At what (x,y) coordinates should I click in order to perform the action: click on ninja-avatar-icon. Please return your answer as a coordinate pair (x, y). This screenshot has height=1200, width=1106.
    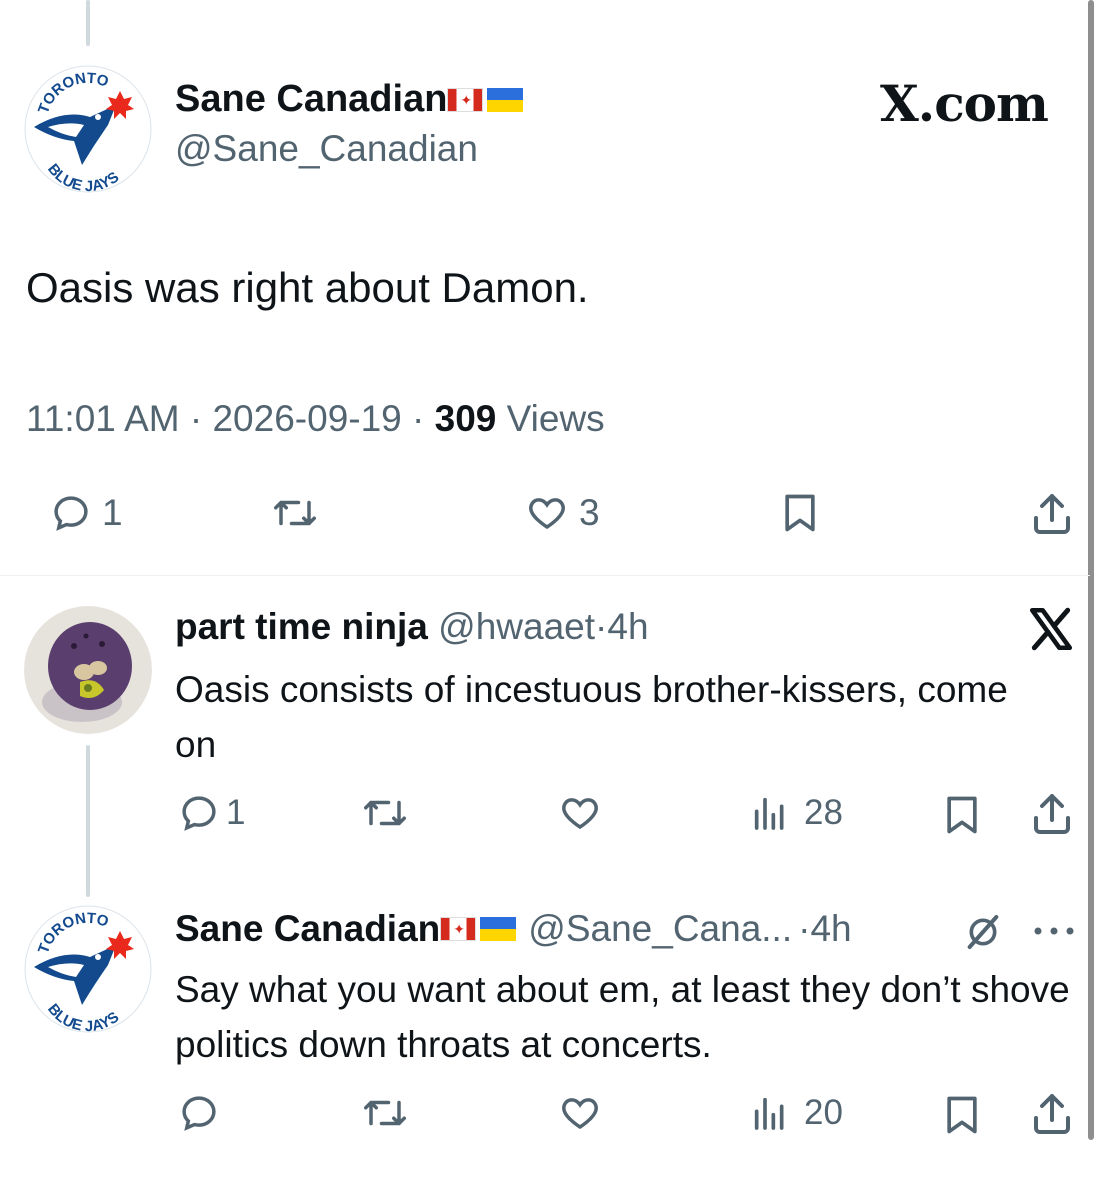
    Looking at the image, I should click on (88, 670).